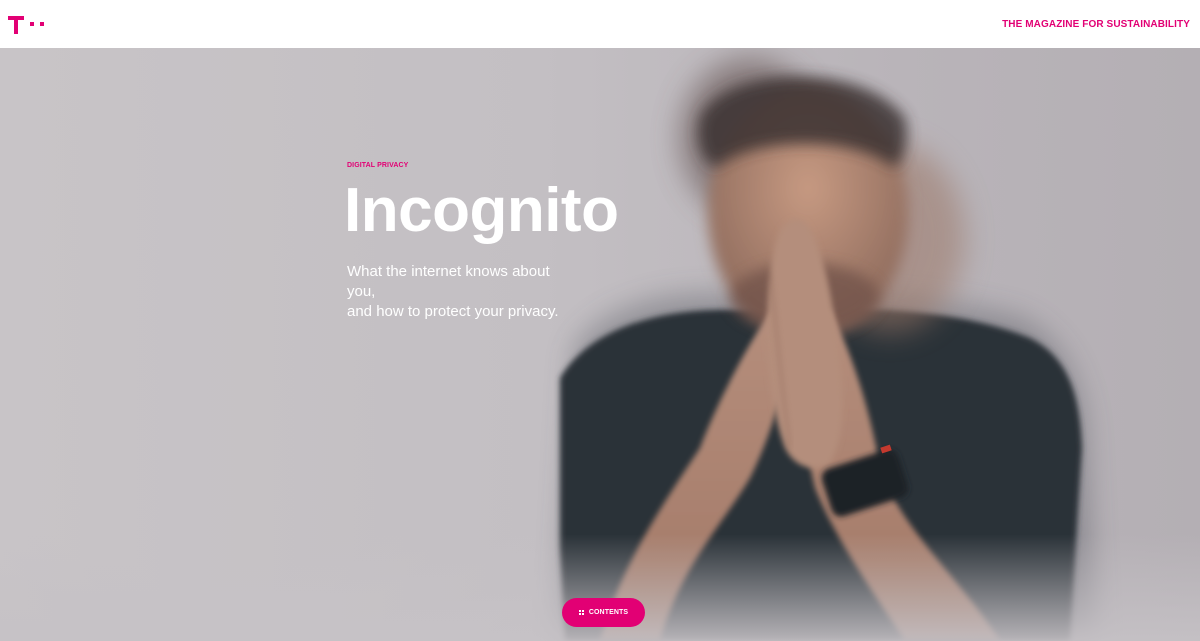 The image size is (1200, 641). What do you see at coordinates (608, 612) in the screenshot?
I see `contents-button-label: CONTENTS` at bounding box center [608, 612].